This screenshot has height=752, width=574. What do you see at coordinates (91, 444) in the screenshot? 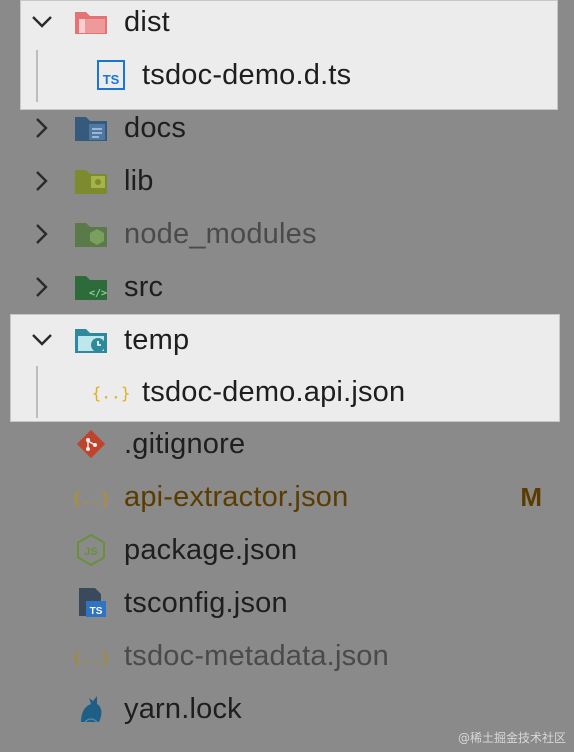
I see `git-icon` at bounding box center [91, 444].